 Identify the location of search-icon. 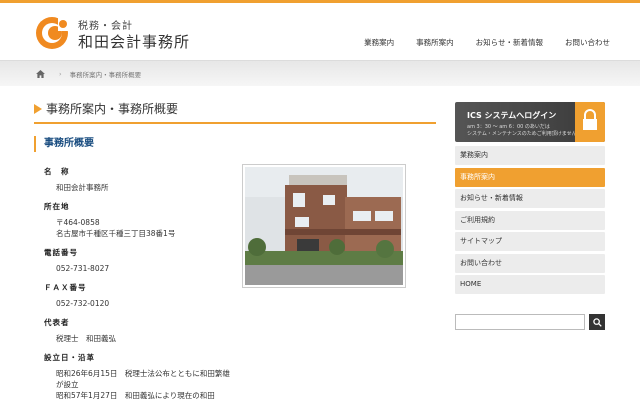
(597, 322).